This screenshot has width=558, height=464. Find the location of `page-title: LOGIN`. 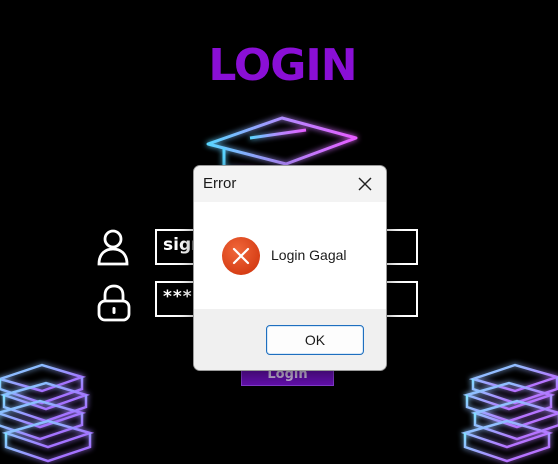

page-title: LOGIN is located at coordinates (282, 65).